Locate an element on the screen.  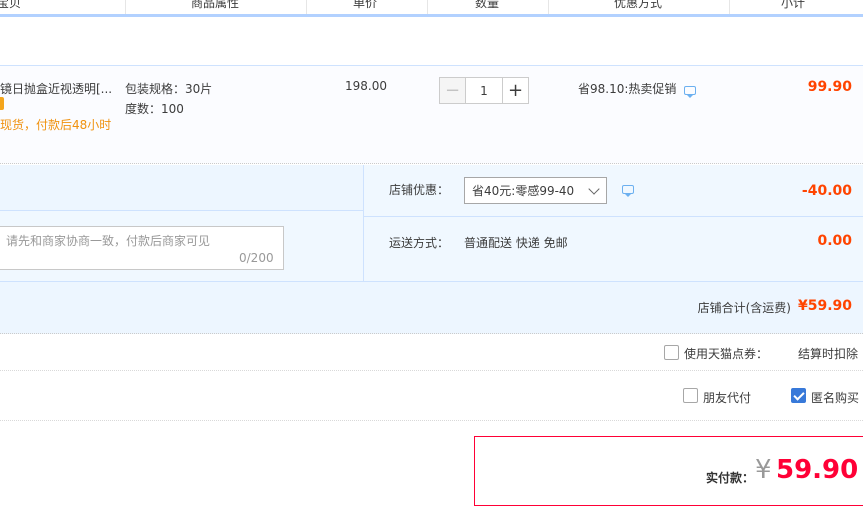
promo-chat-icon is located at coordinates (690, 92).